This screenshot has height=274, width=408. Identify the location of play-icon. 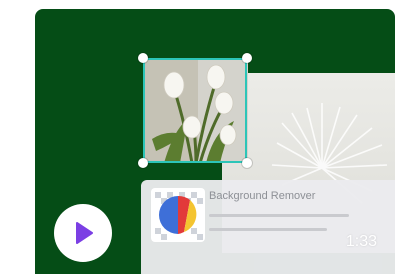
(84, 233).